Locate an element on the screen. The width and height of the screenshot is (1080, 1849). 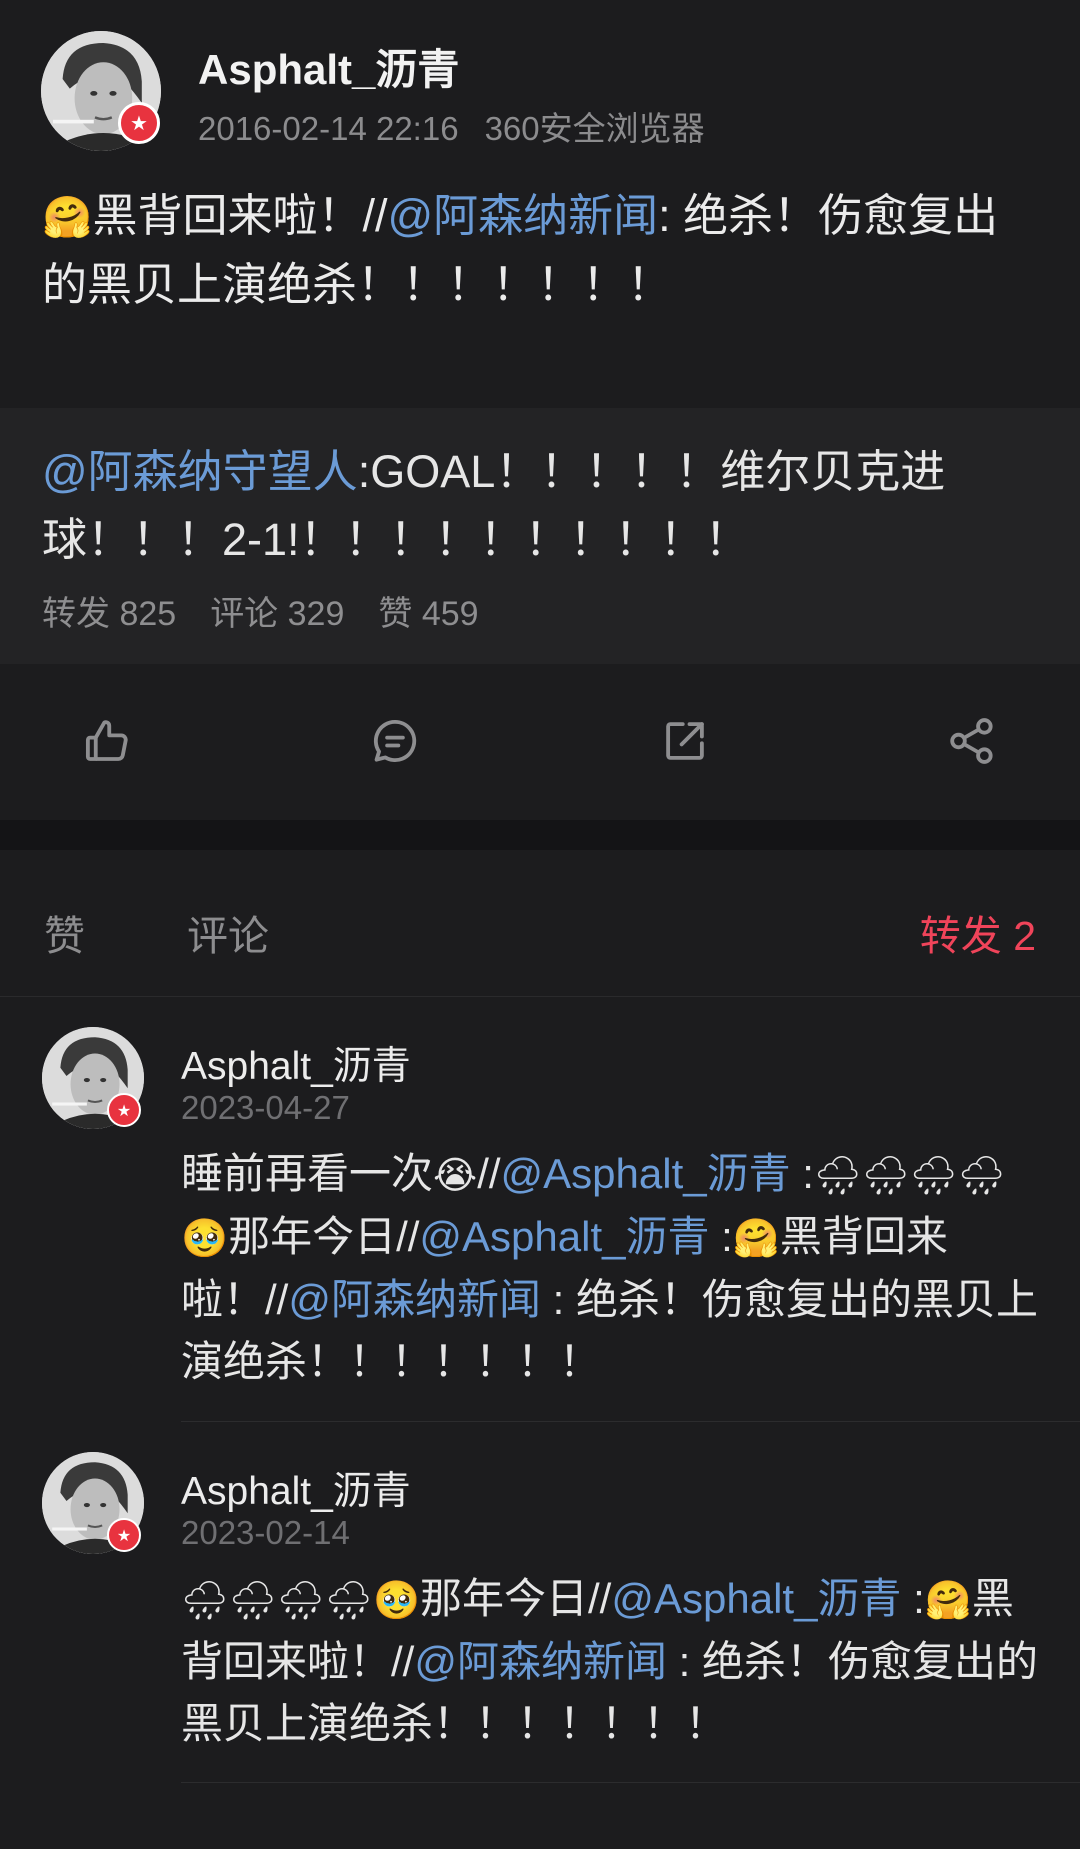
mention-link: @阿森纳守望人 is located at coordinates (200, 471).